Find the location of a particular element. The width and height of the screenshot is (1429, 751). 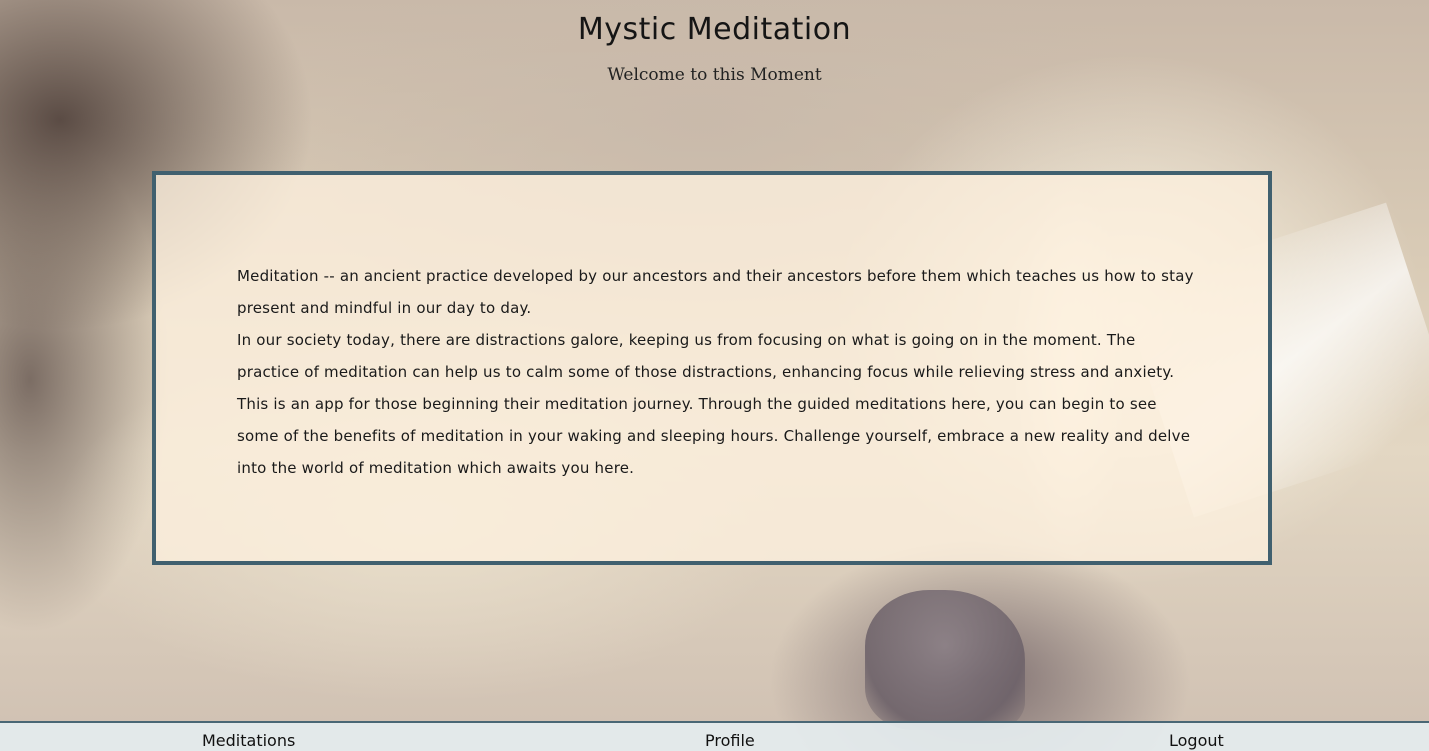

page-header: Mystic Meditation Welcome to this Moment is located at coordinates (714, 42).